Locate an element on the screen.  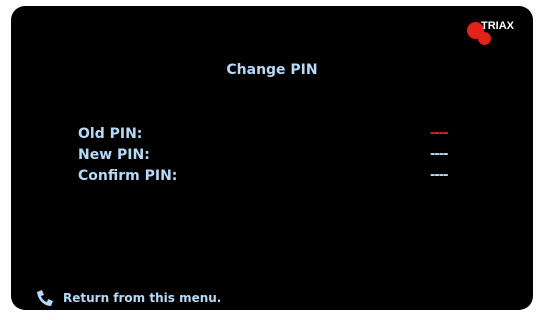
footer-text: Return from this menu. is located at coordinates (142, 298).